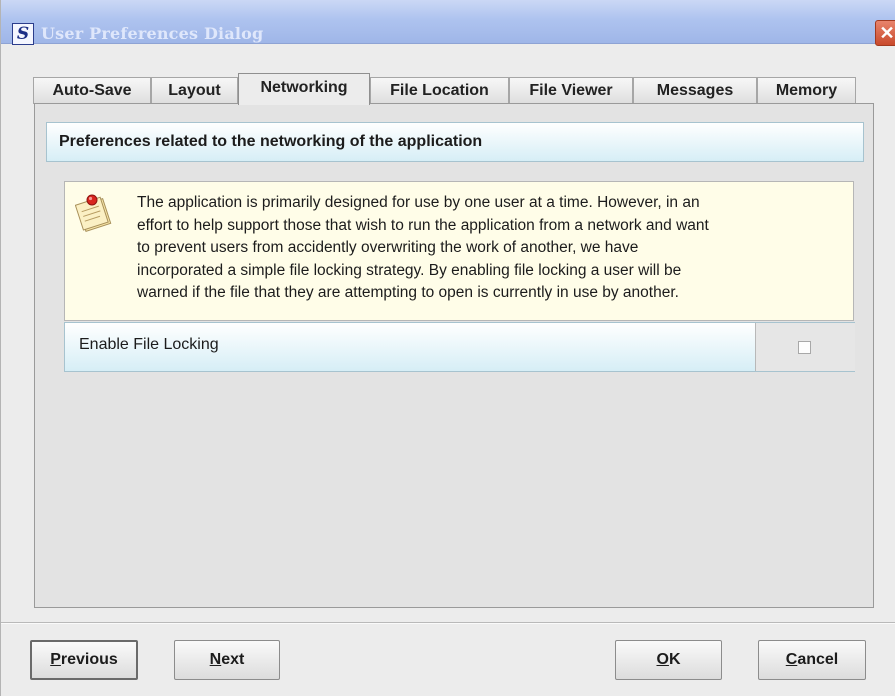  What do you see at coordinates (818, 659) in the screenshot?
I see `cancel-label: ancel` at bounding box center [818, 659].